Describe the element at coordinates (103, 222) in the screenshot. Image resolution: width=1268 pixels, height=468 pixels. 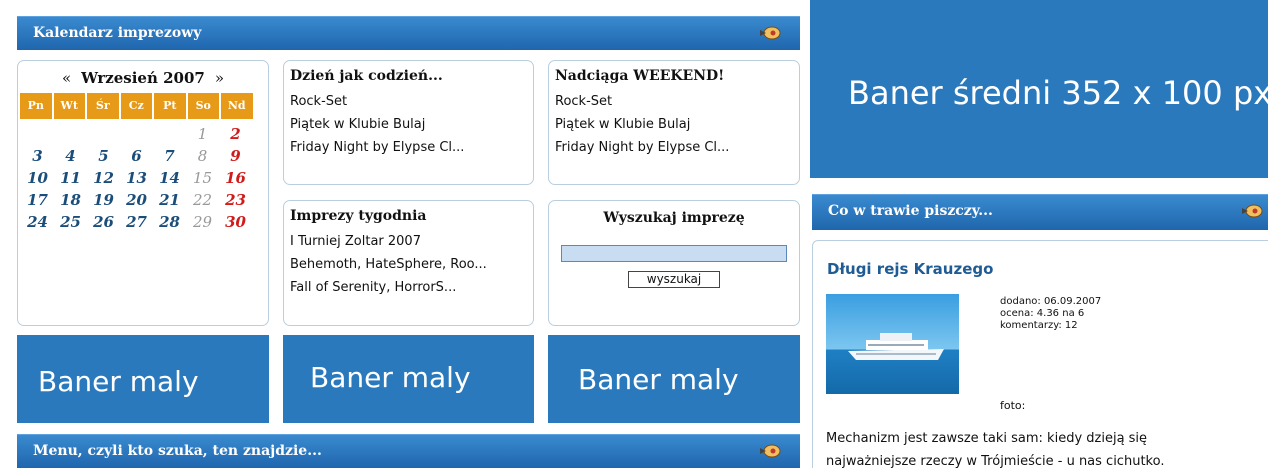
I see `calendar-day: 26` at that location.